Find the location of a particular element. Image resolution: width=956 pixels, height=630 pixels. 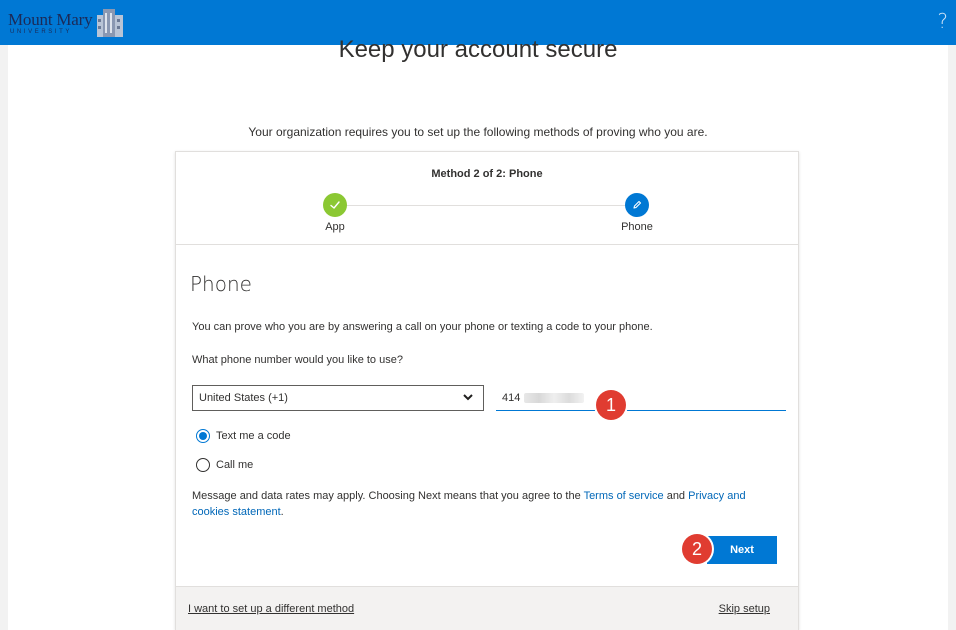

card-divider is located at coordinates (487, 244).